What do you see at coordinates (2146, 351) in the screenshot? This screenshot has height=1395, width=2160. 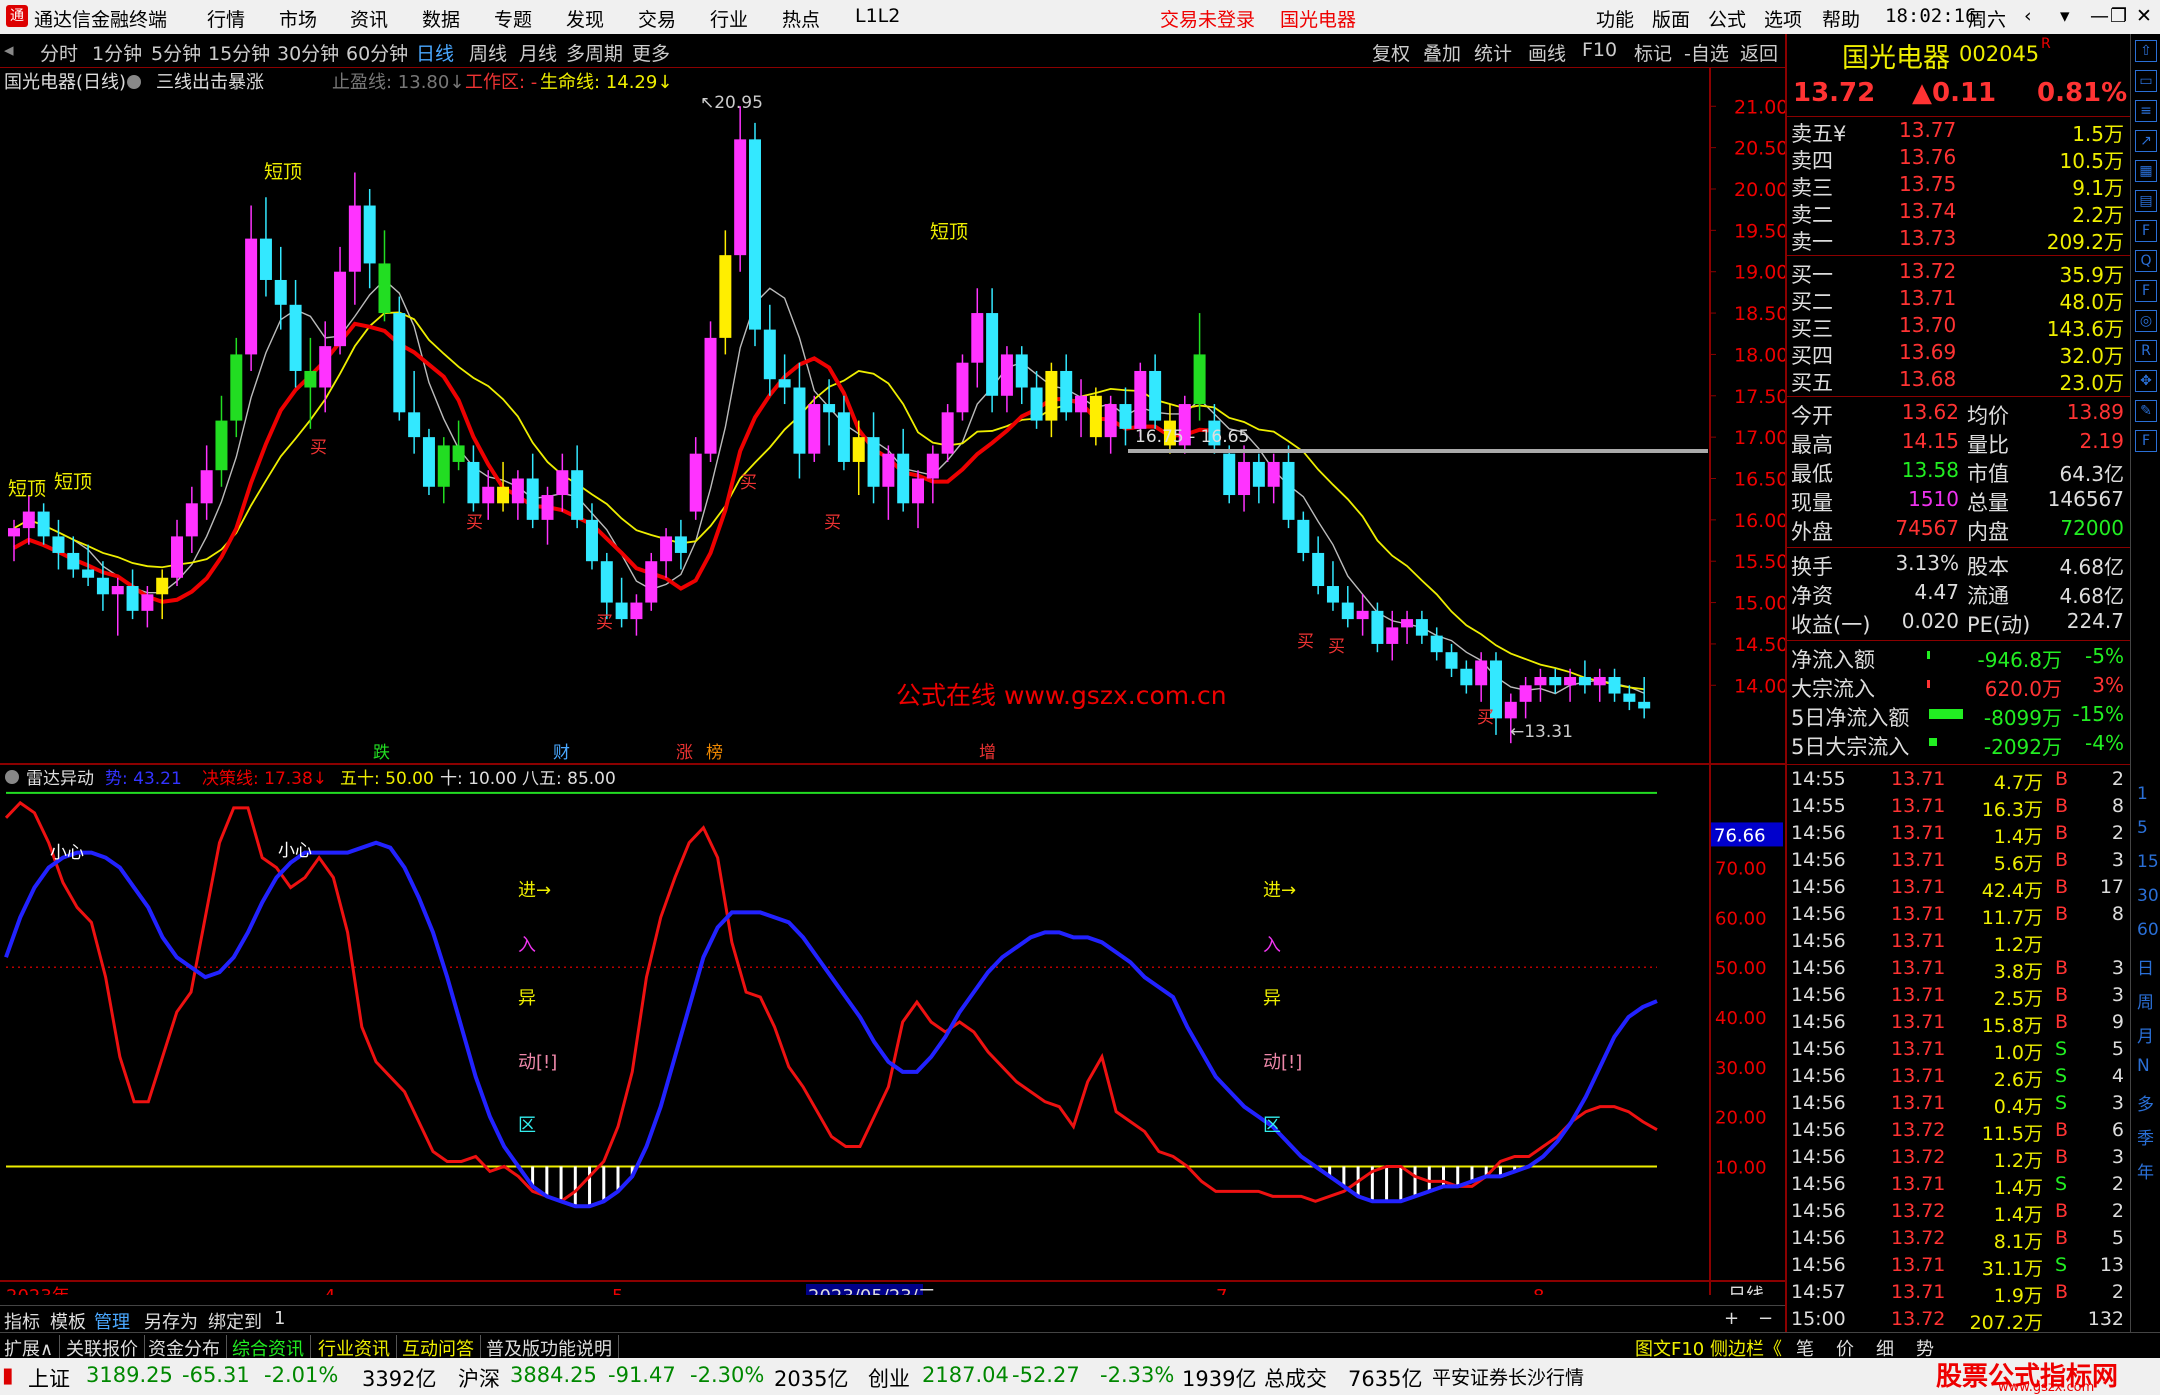 I see `rsi-icon: R` at bounding box center [2146, 351].